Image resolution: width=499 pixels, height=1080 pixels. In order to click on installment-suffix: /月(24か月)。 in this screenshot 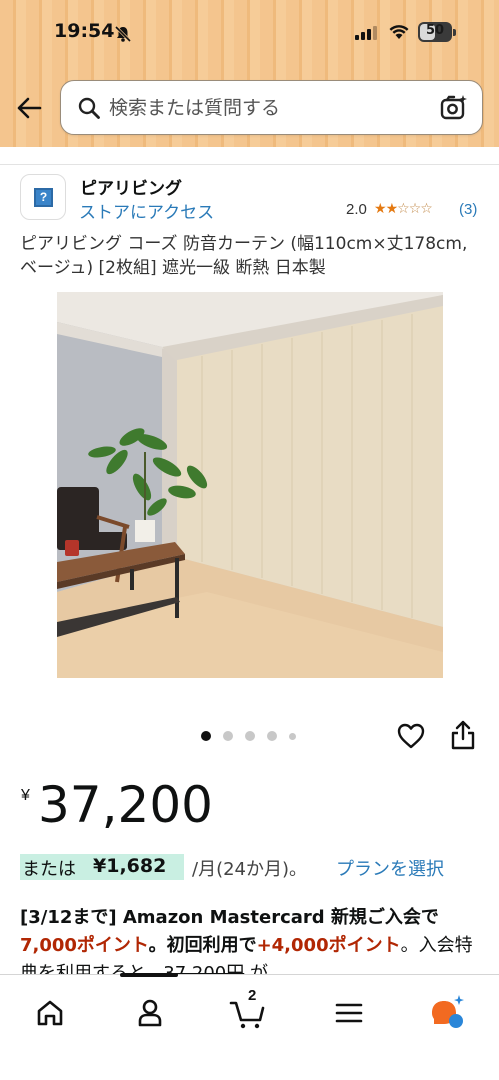, I will do `click(250, 869)`.